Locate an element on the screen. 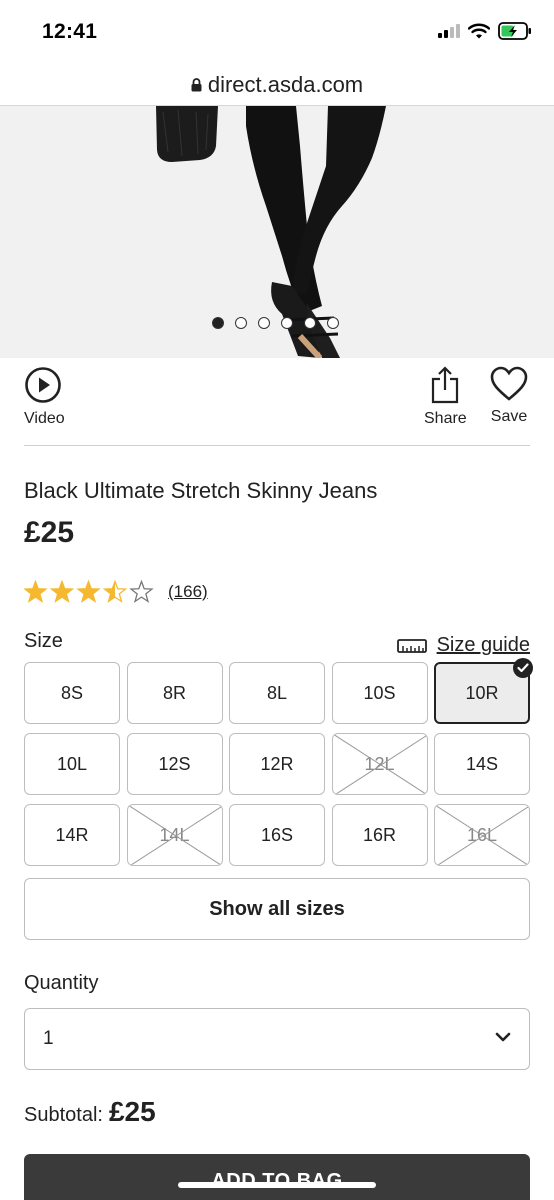 The height and width of the screenshot is (1200, 554). size-label: Size is located at coordinates (43, 641).